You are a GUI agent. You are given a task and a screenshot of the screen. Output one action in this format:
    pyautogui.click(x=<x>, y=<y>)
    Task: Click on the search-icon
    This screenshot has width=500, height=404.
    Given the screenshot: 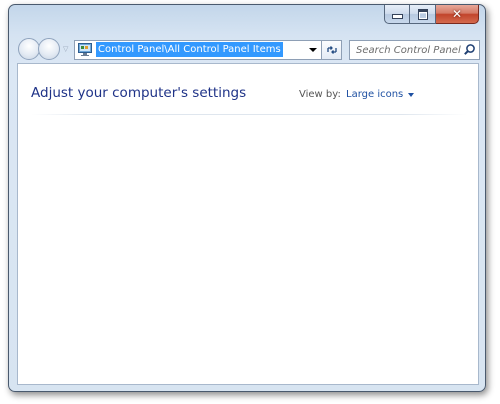 What is the action you would take?
    pyautogui.click(x=469, y=49)
    